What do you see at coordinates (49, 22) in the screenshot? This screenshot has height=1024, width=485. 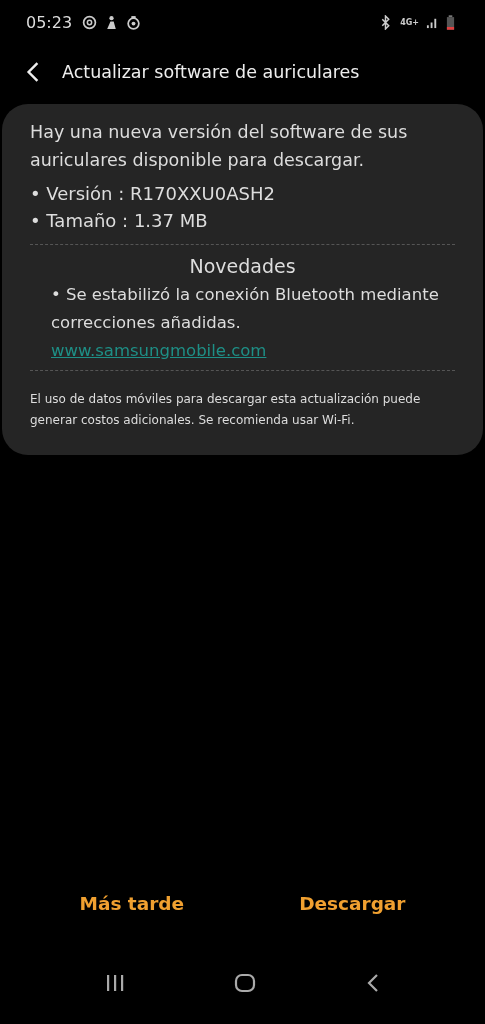 I see `status-time: 05:23` at bounding box center [49, 22].